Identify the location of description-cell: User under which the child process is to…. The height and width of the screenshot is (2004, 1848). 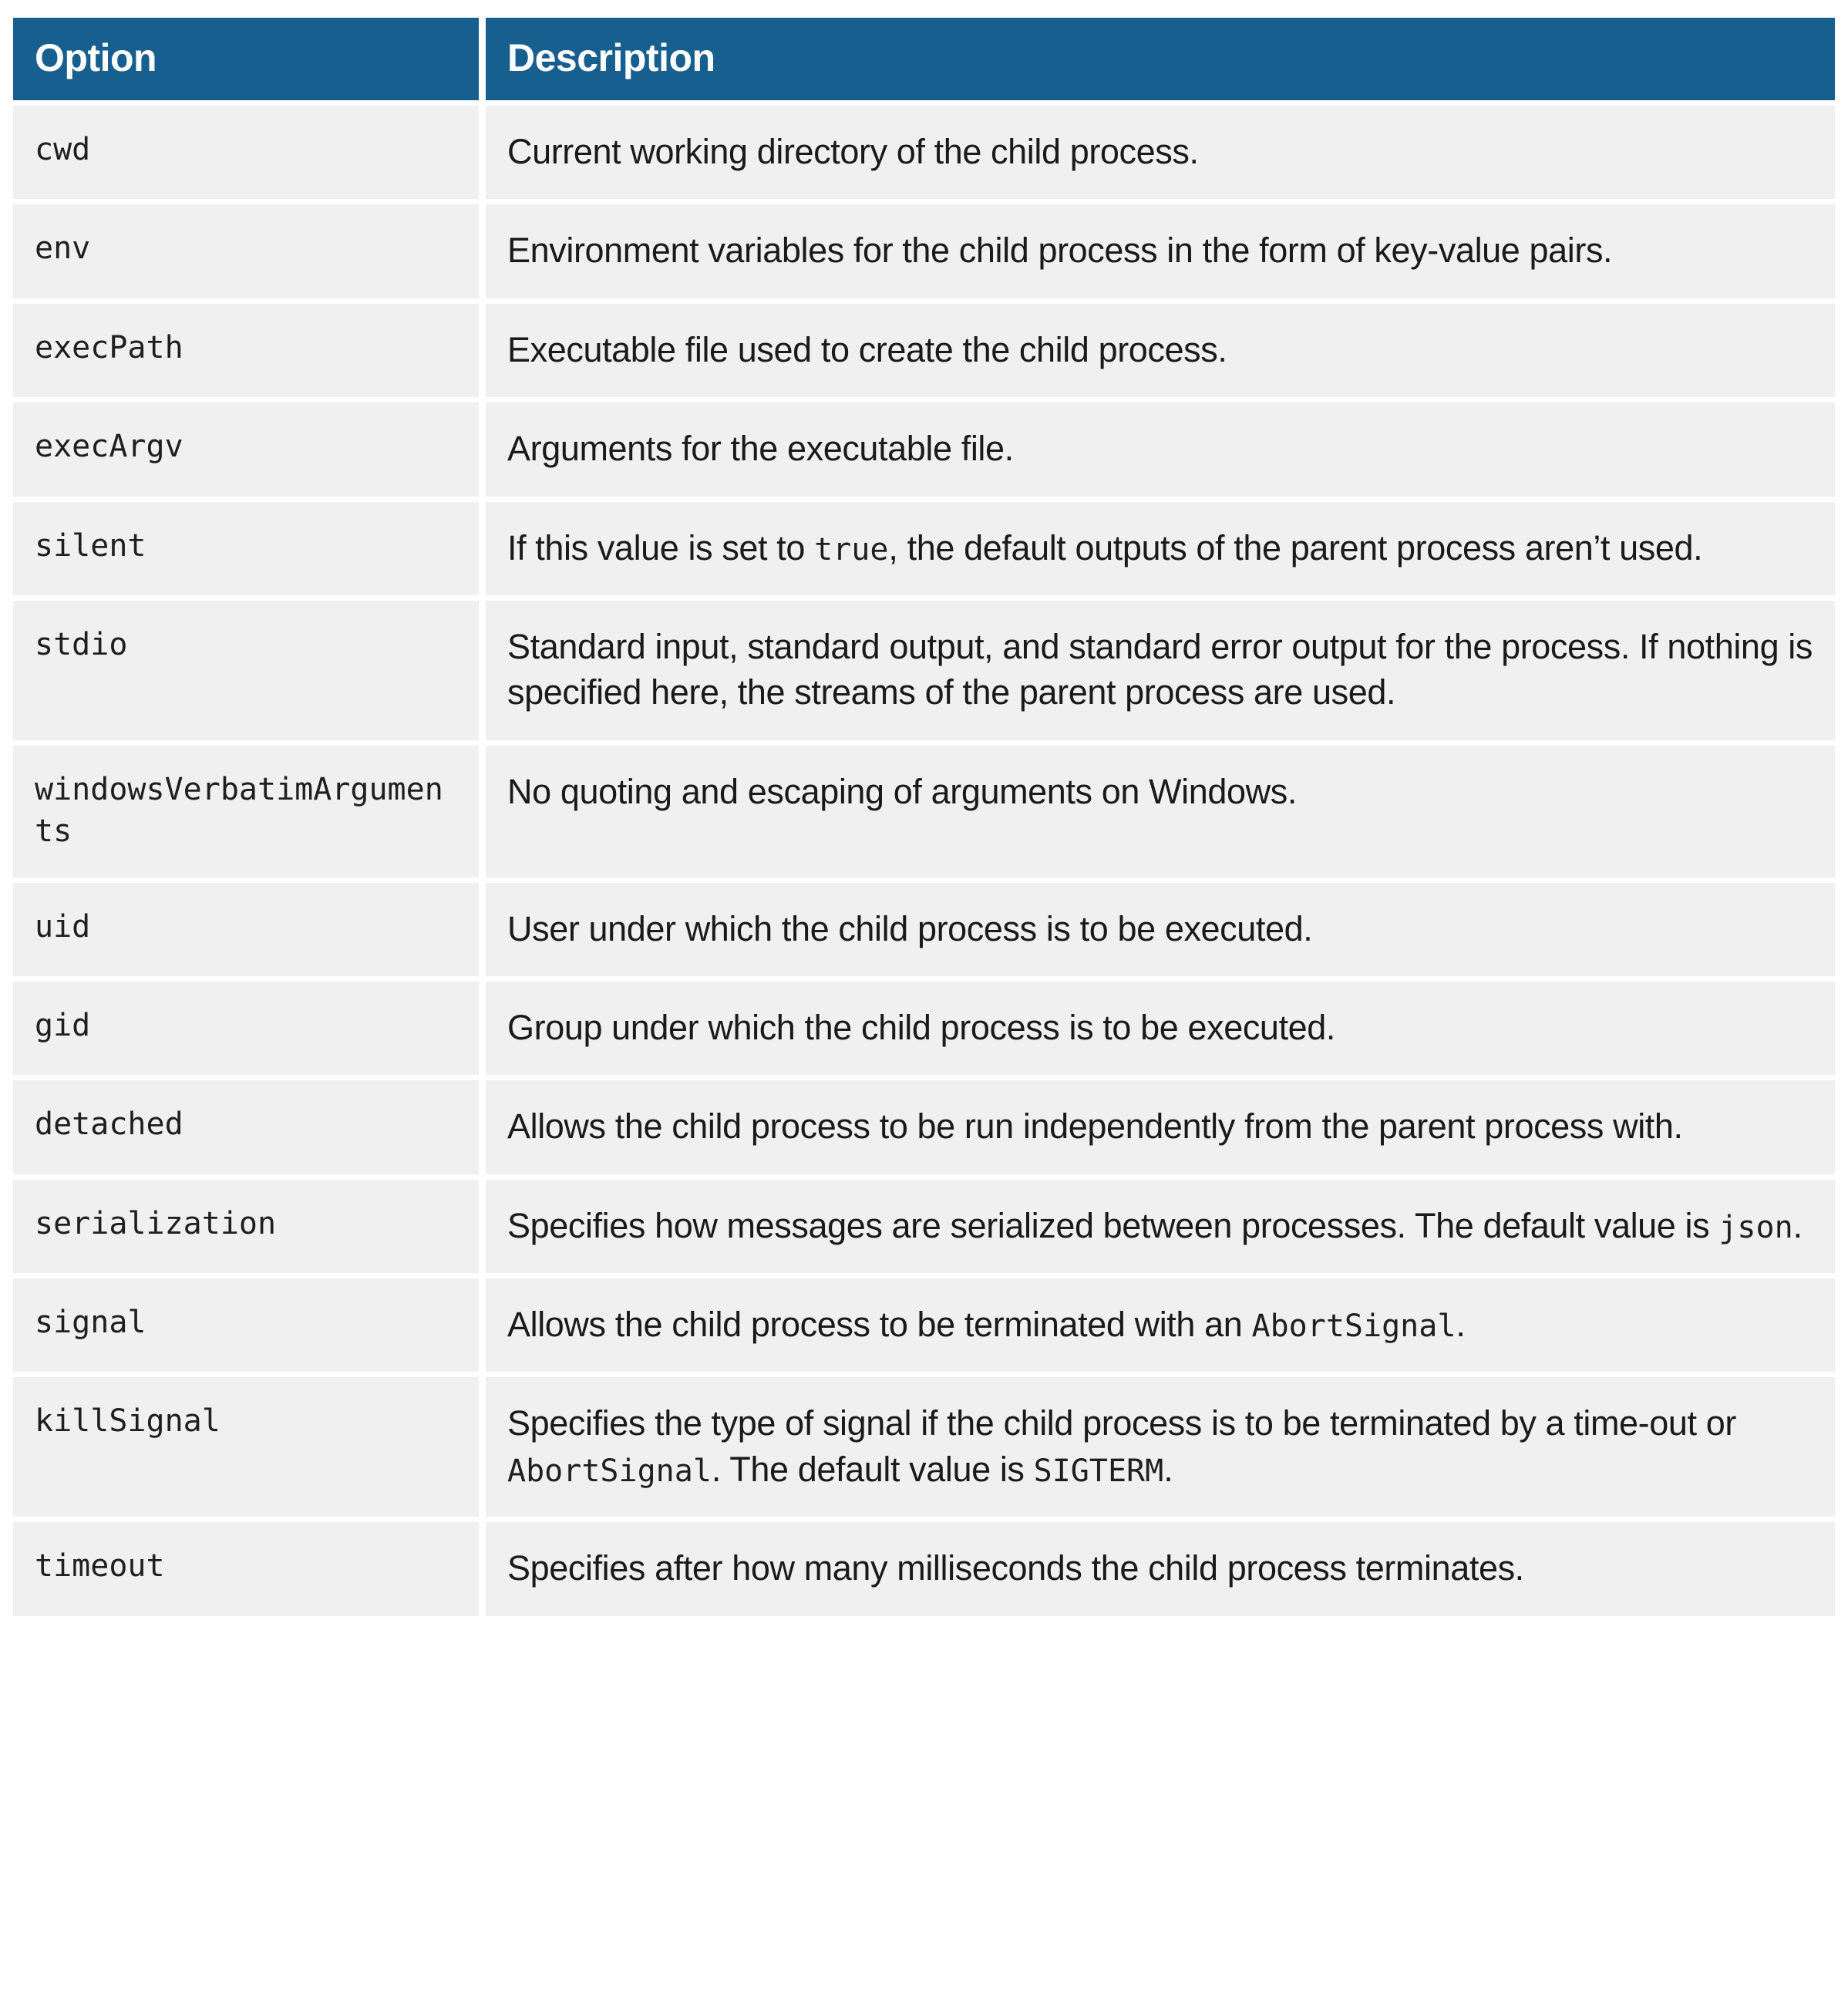
(1160, 929).